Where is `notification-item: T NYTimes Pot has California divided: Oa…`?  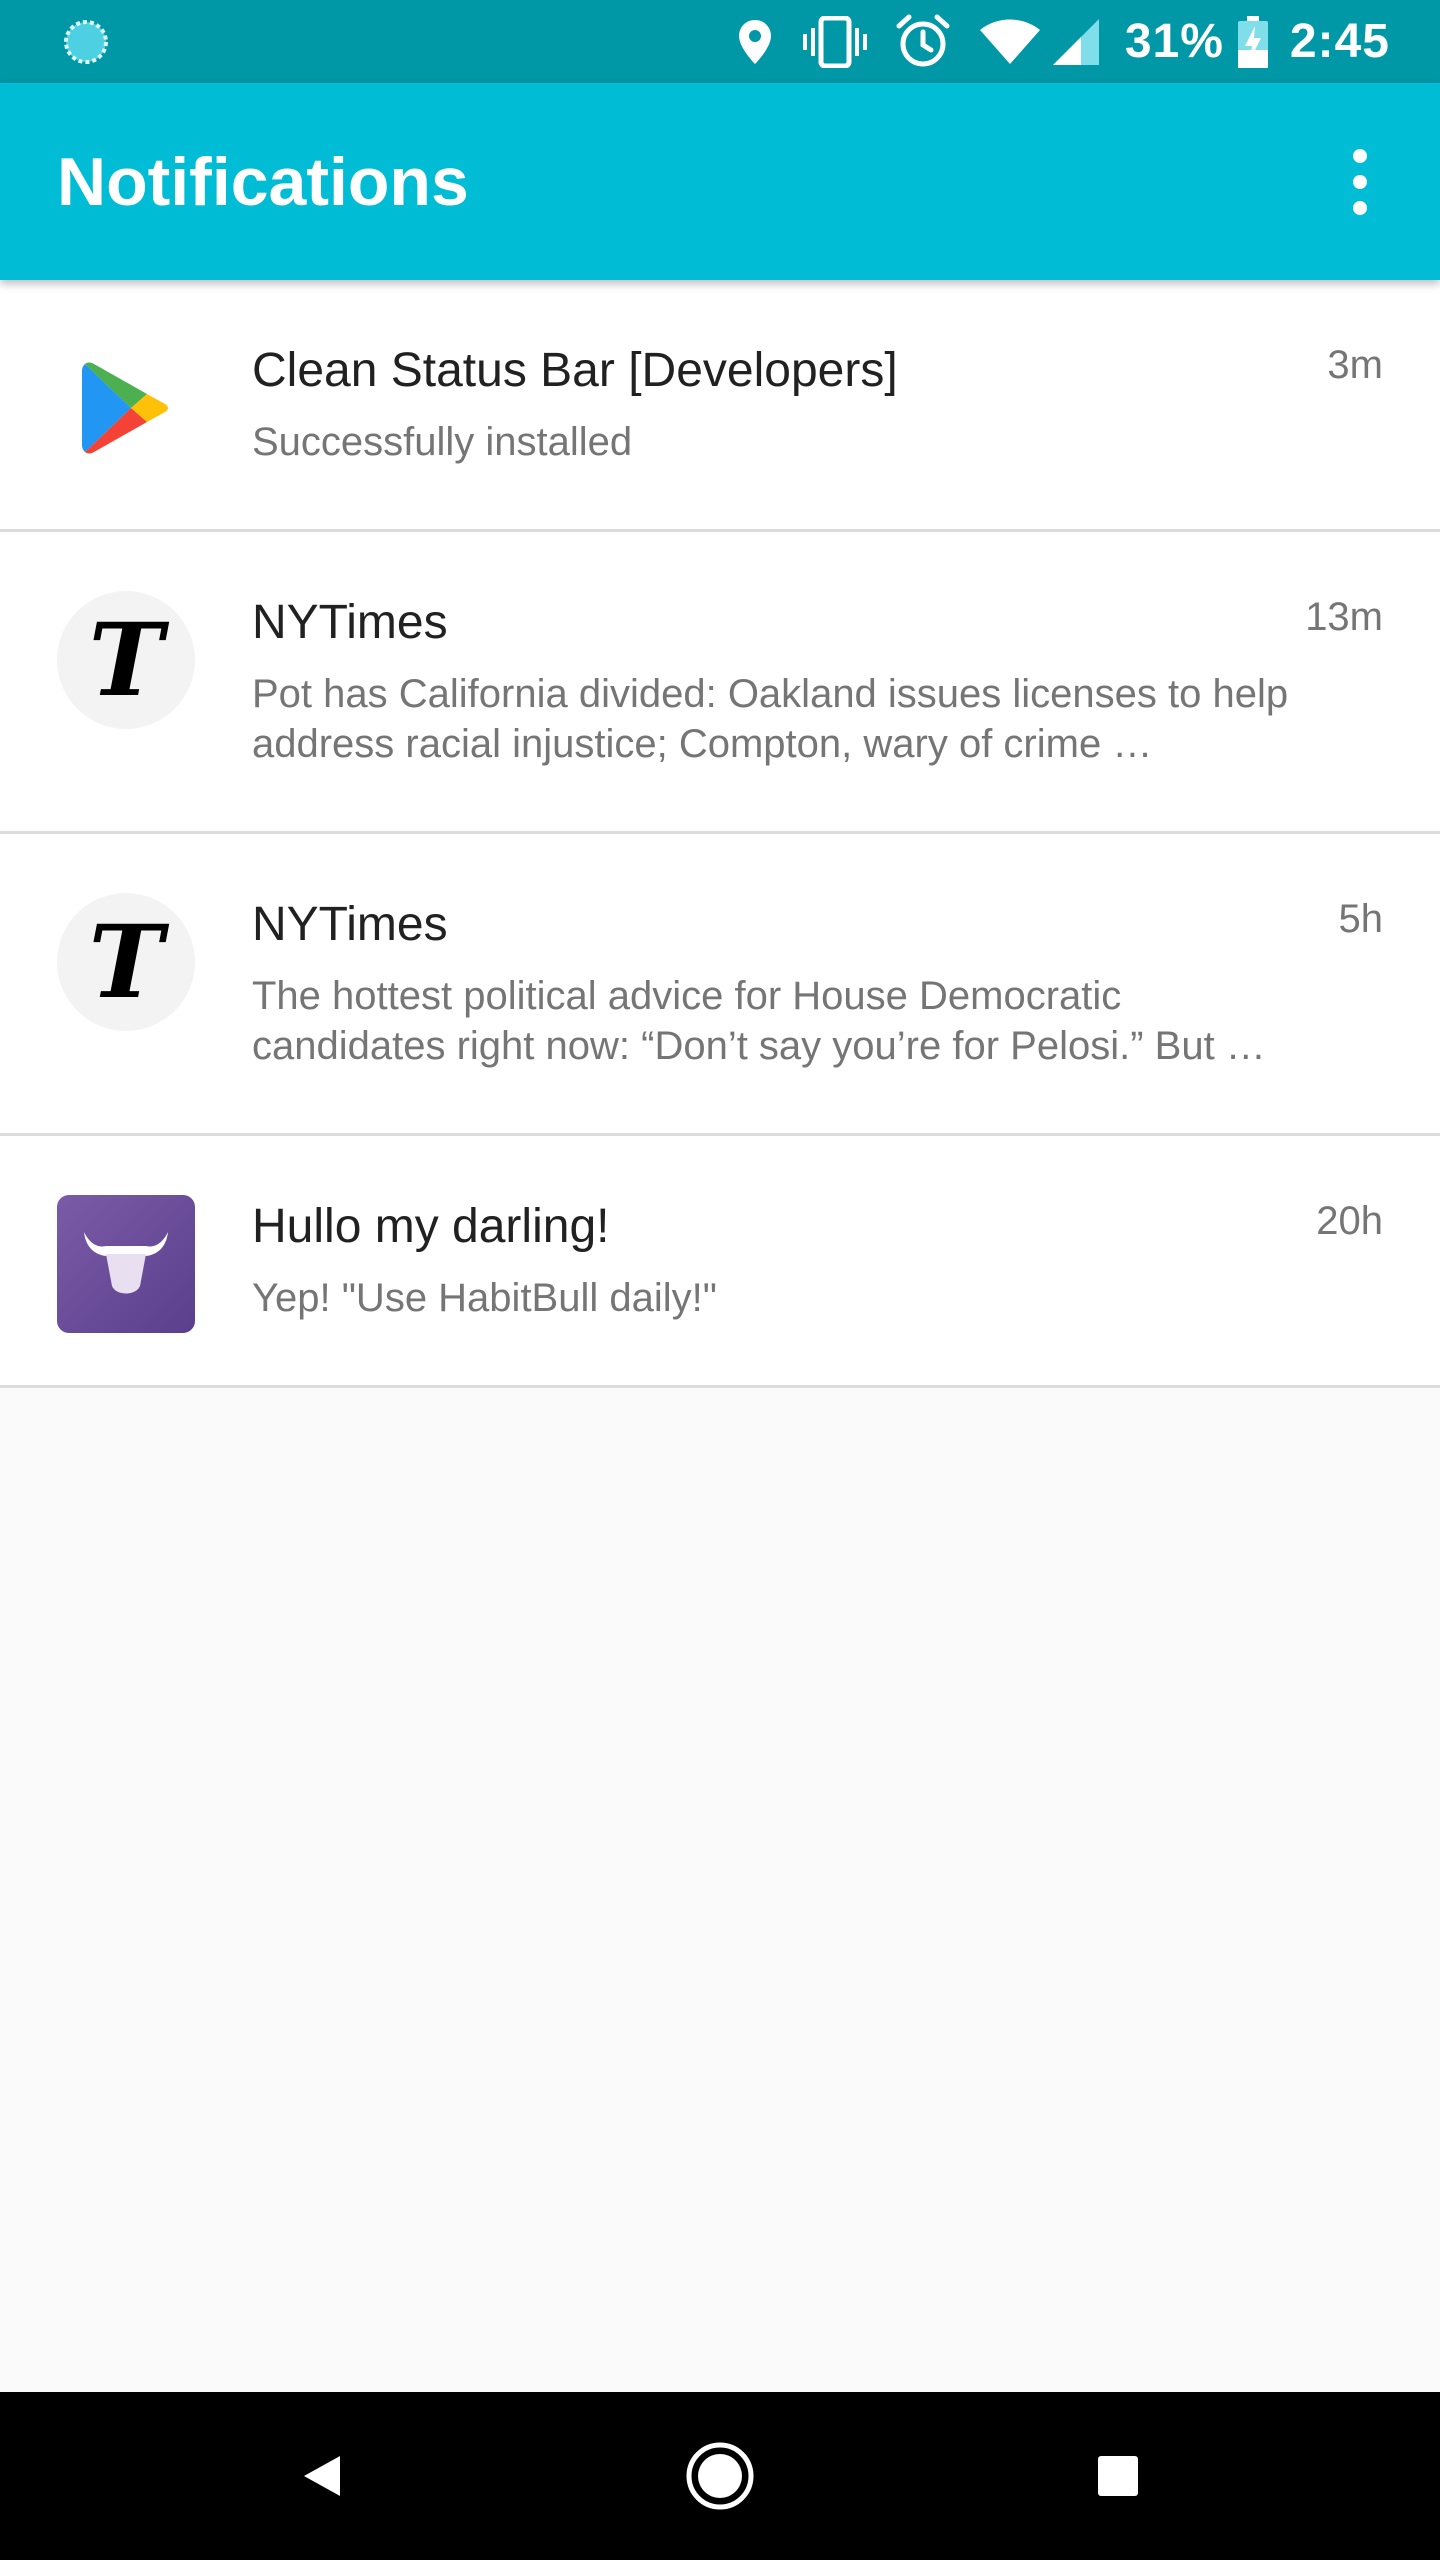
notification-item: T NYTimes Pot has California divided: Oa… is located at coordinates (720, 683).